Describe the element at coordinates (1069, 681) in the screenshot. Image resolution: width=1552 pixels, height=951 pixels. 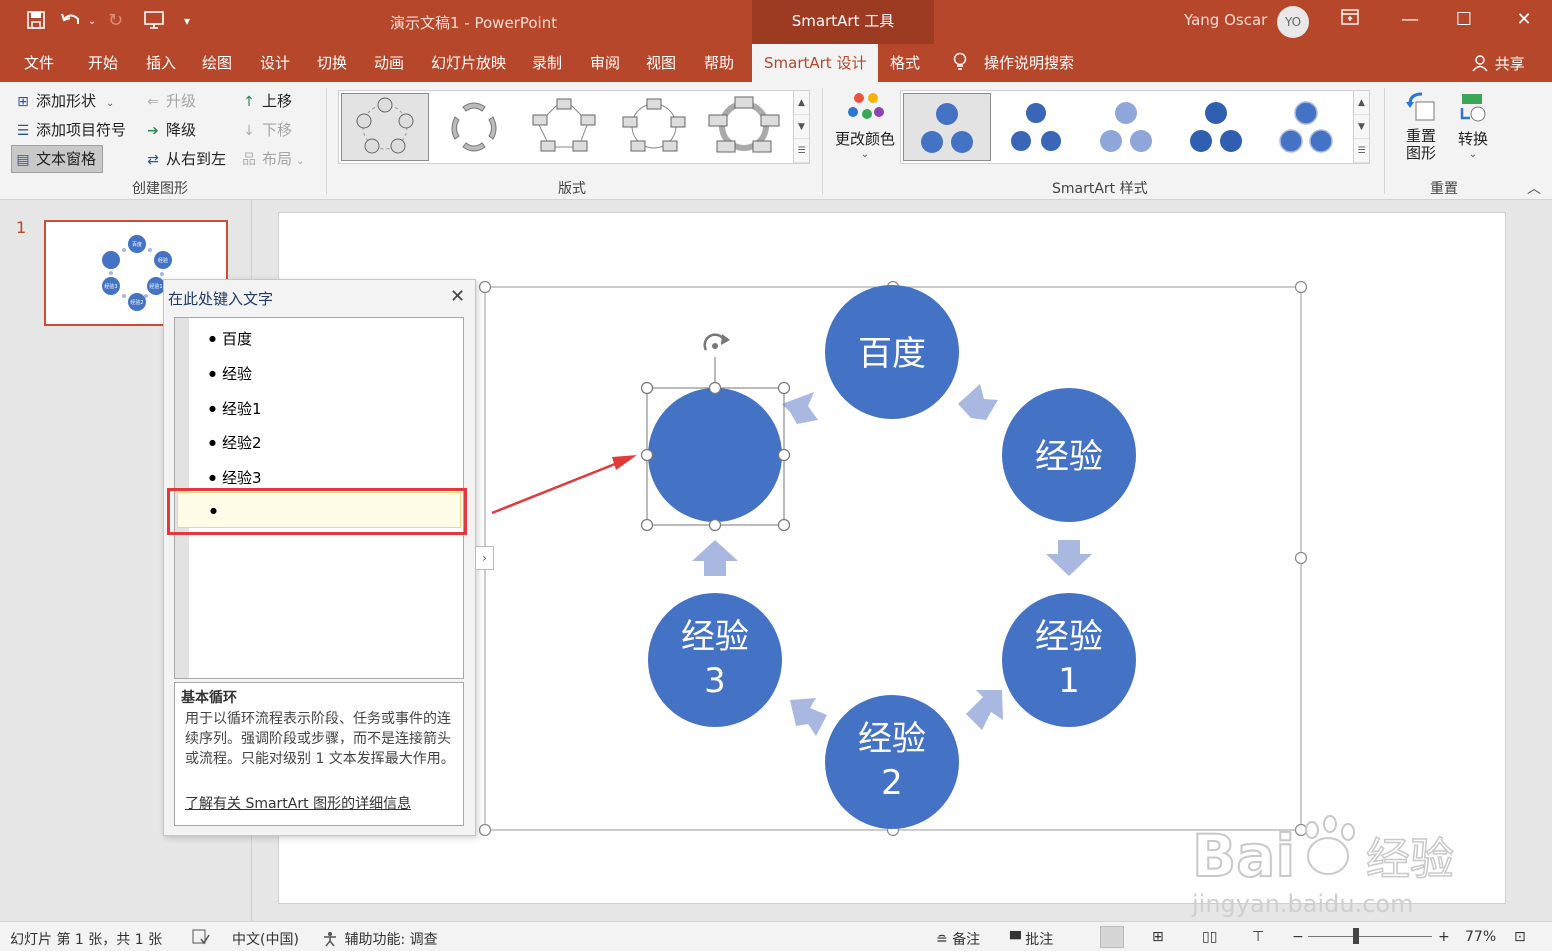
I see `node-right-lower-label-2: 1` at that location.